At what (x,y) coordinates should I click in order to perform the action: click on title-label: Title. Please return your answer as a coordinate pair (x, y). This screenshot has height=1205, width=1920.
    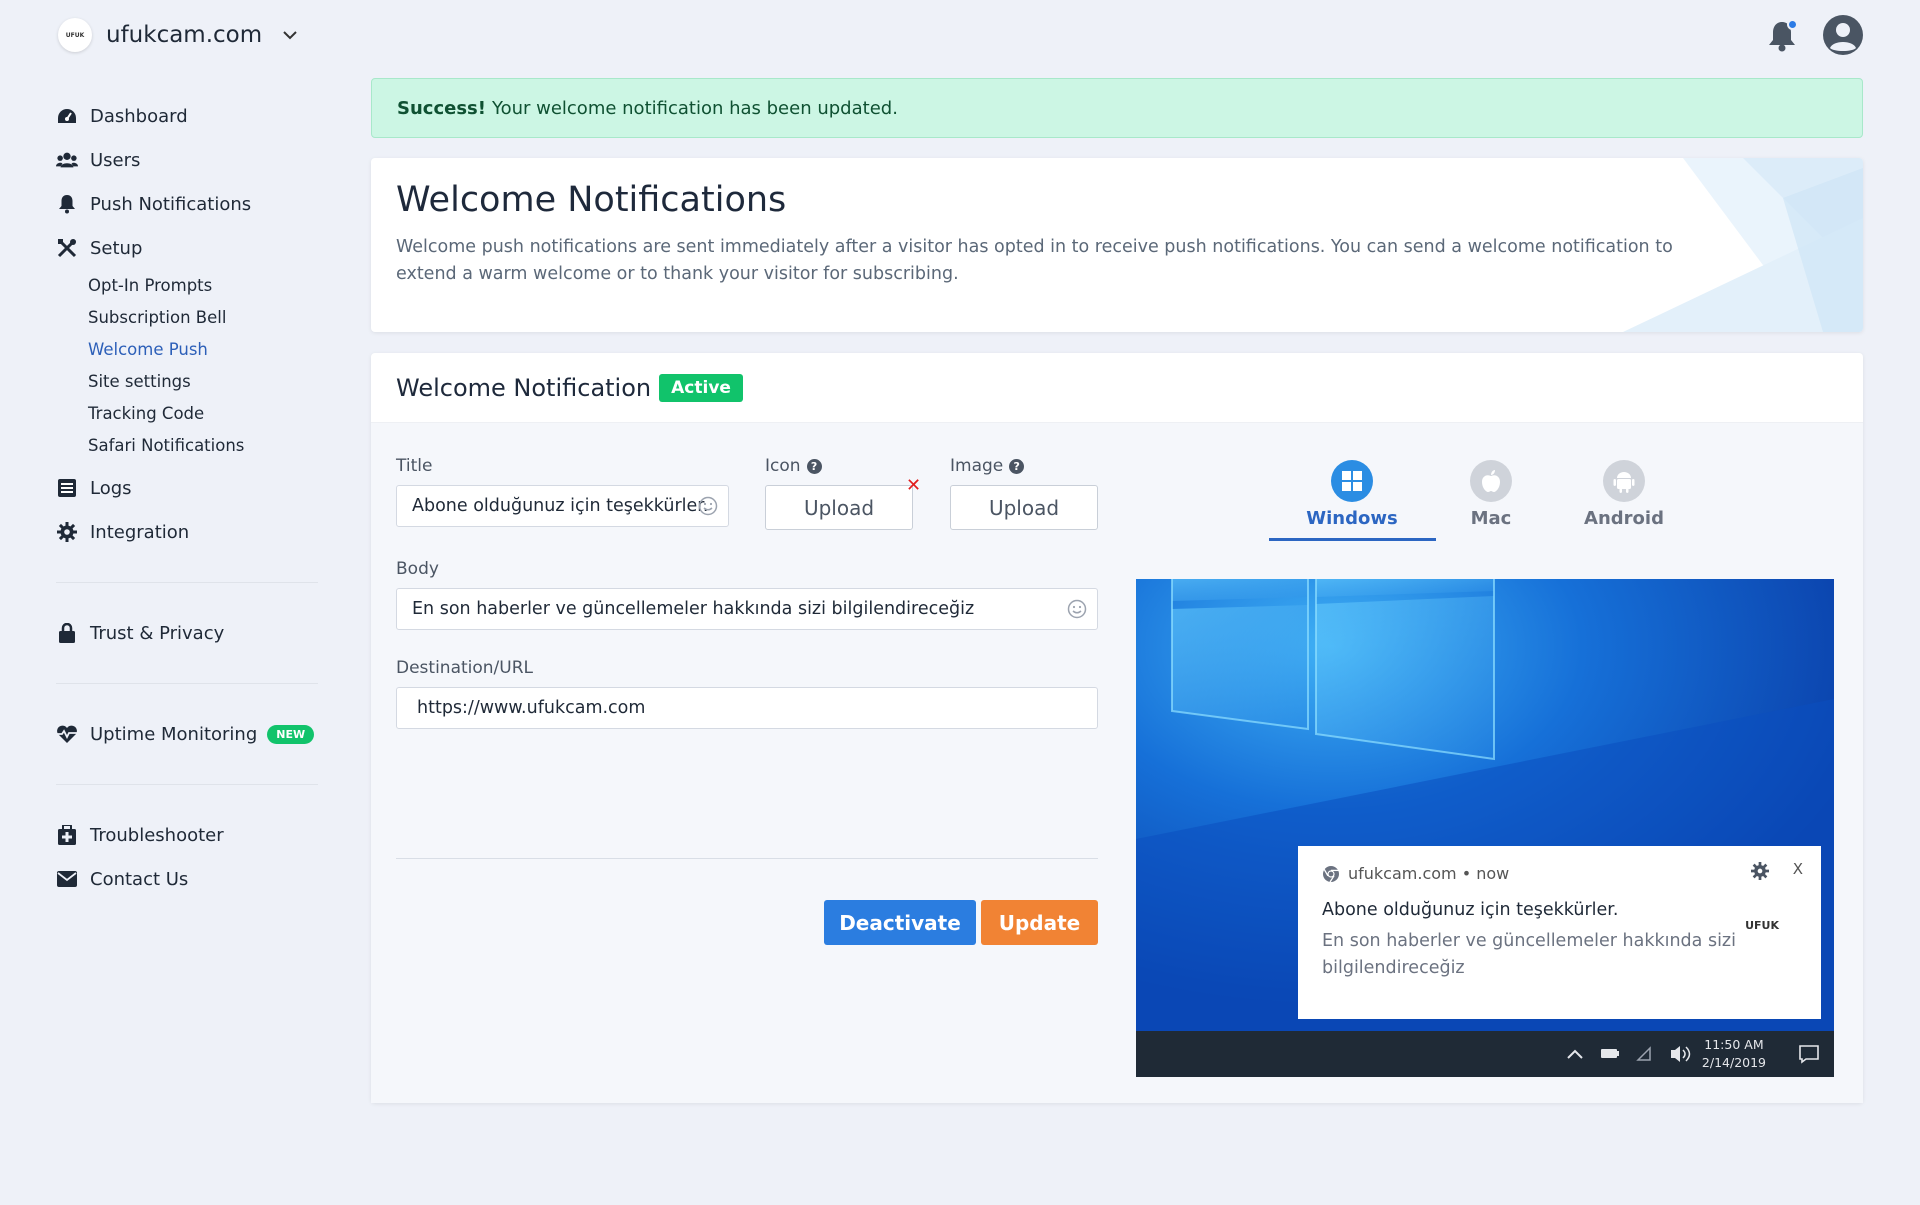
    Looking at the image, I should click on (414, 466).